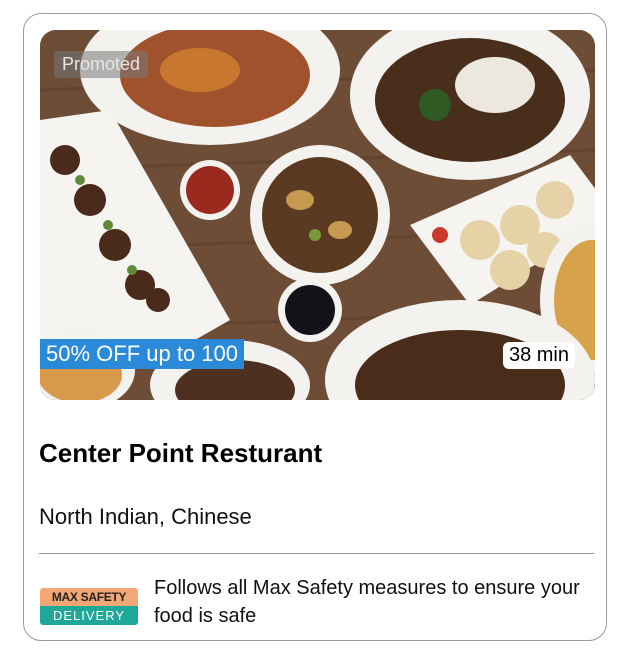 The width and height of the screenshot is (628, 665). I want to click on delivery-time-badge: 38 min, so click(538, 355).